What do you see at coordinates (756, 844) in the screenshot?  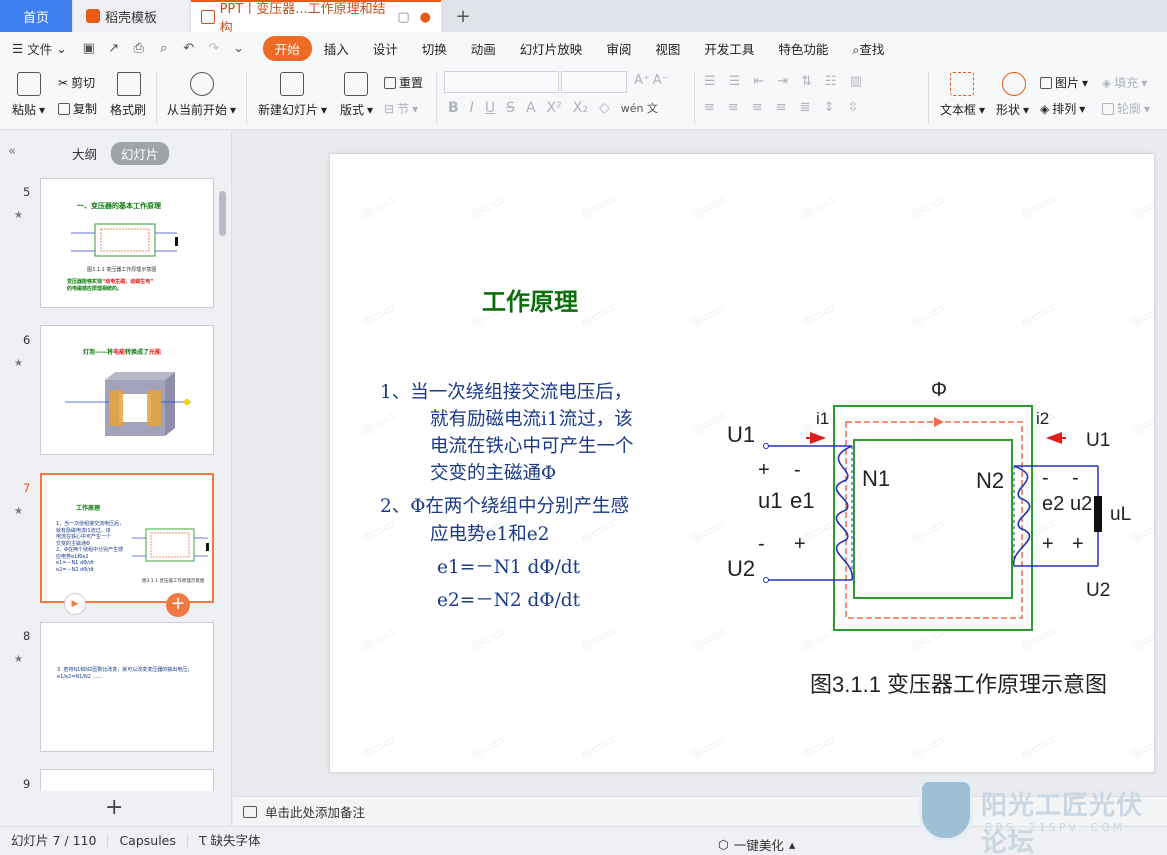 I see `beautify-button: ⬡ 一键美化 ▴` at bounding box center [756, 844].